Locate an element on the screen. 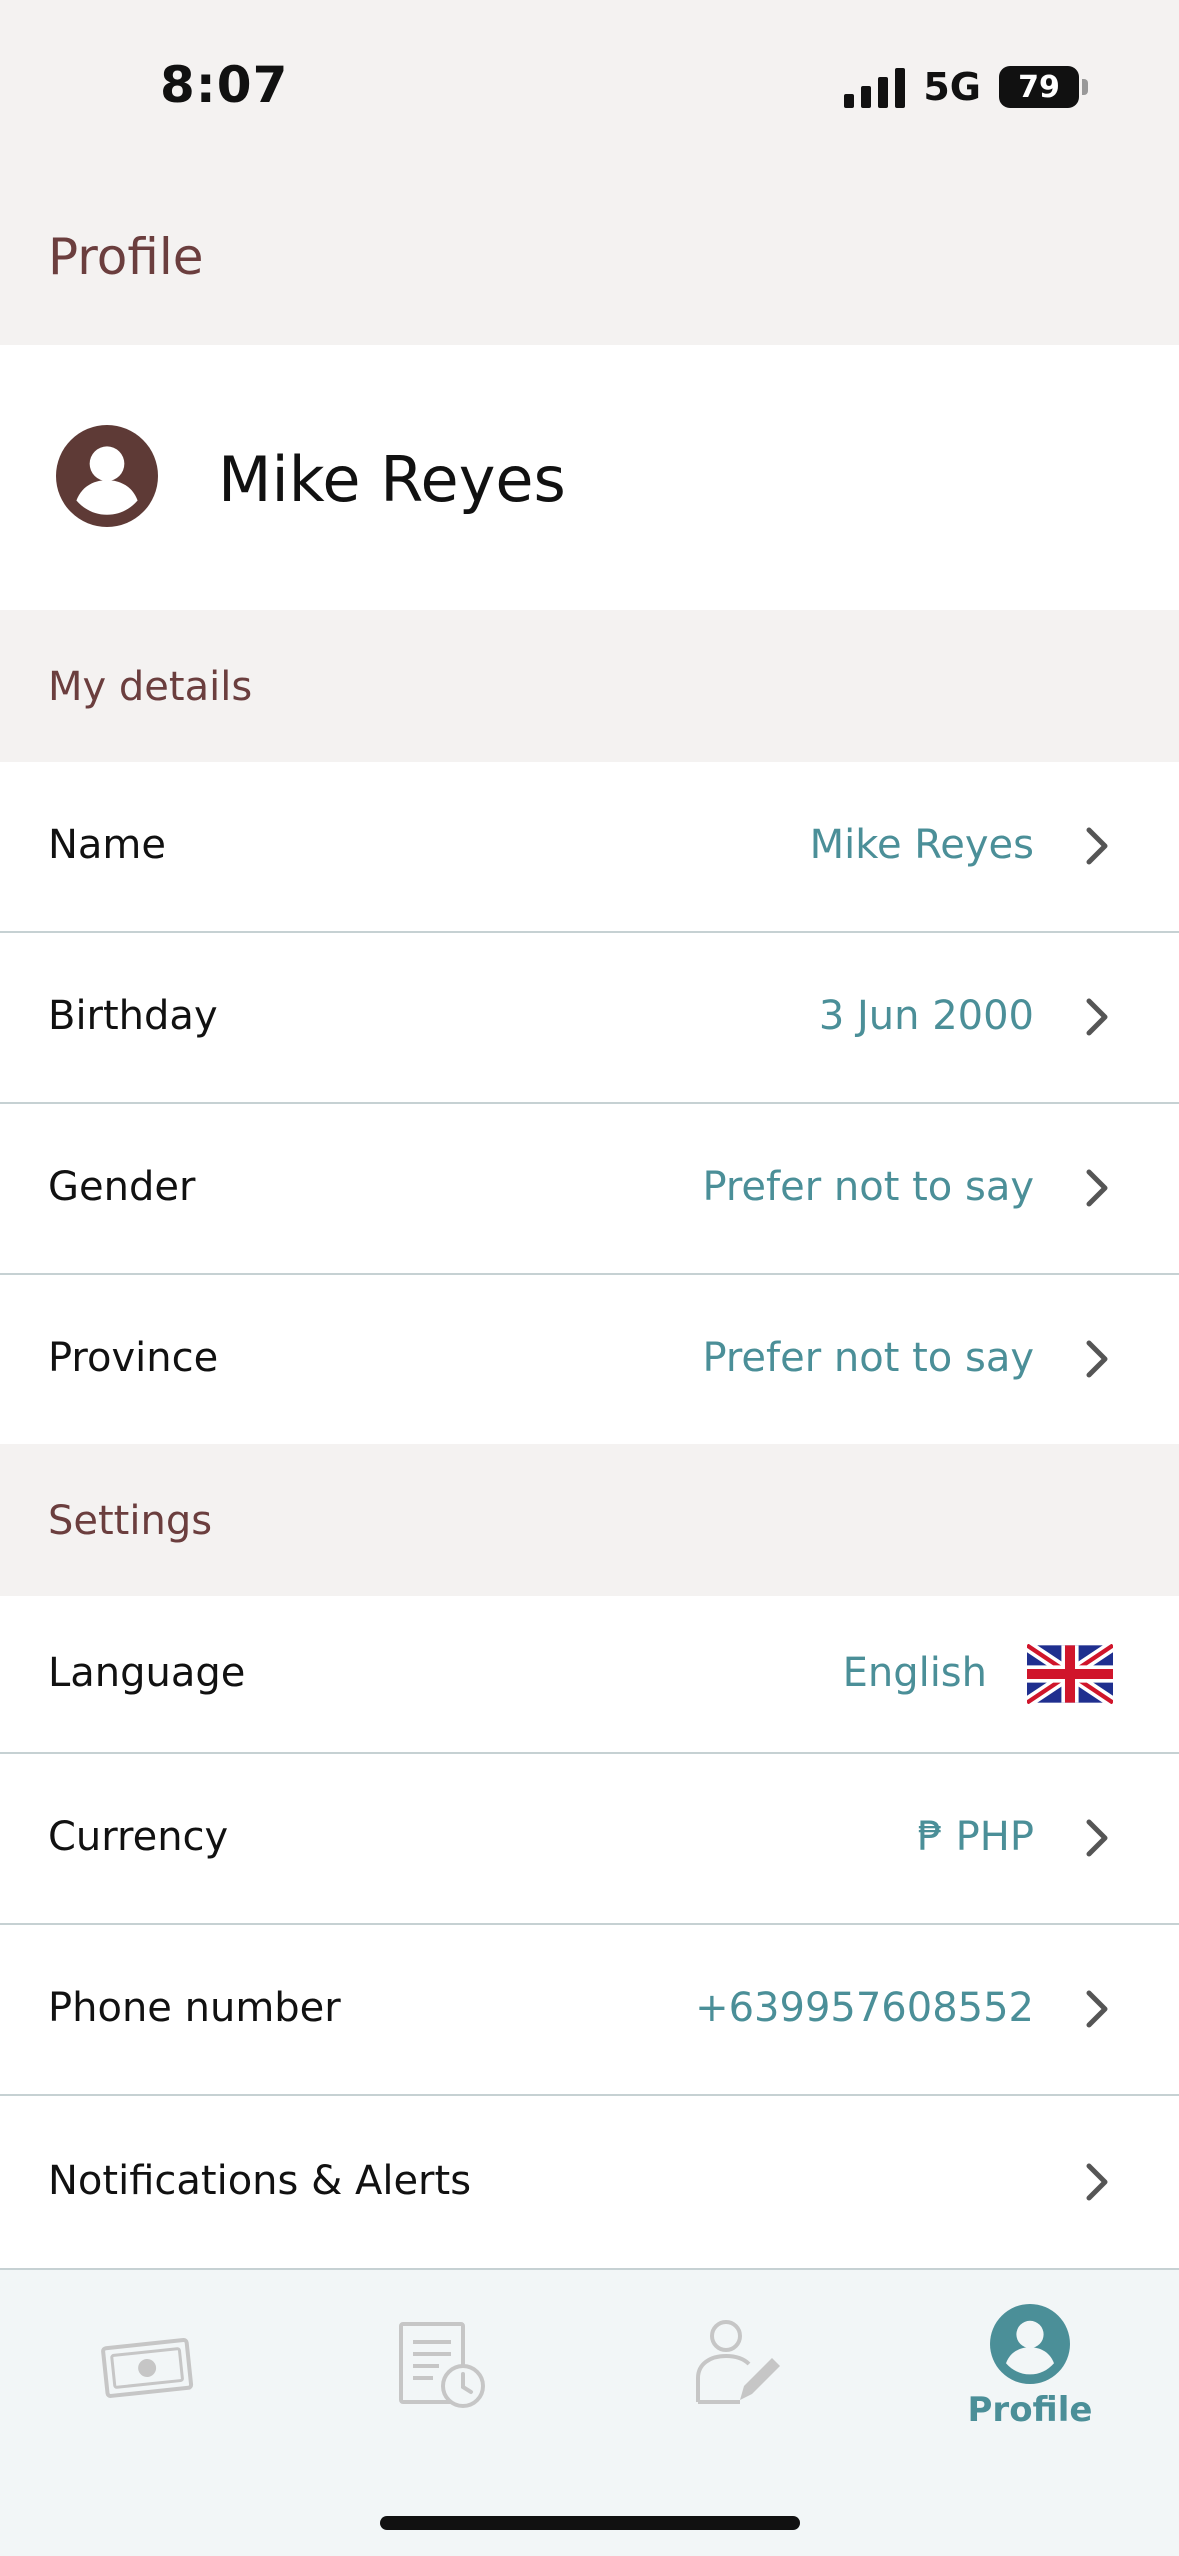 The width and height of the screenshot is (1179, 2556). row-label: Currency is located at coordinates (138, 1837).